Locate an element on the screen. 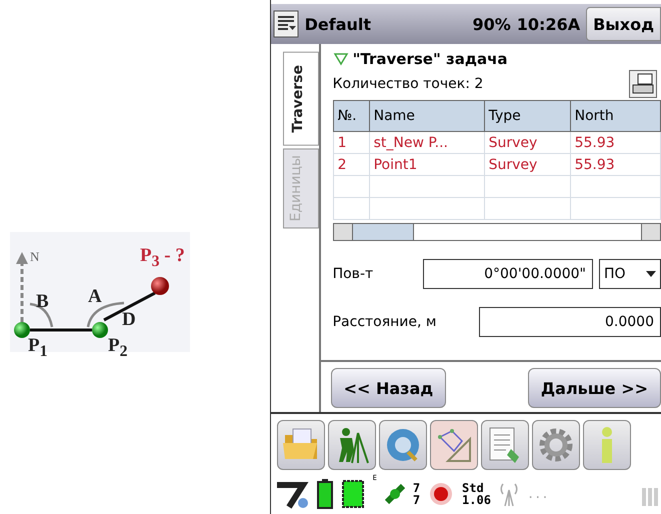 This screenshot has width=661, height=514. table-cell: 2 is located at coordinates (351, 165).